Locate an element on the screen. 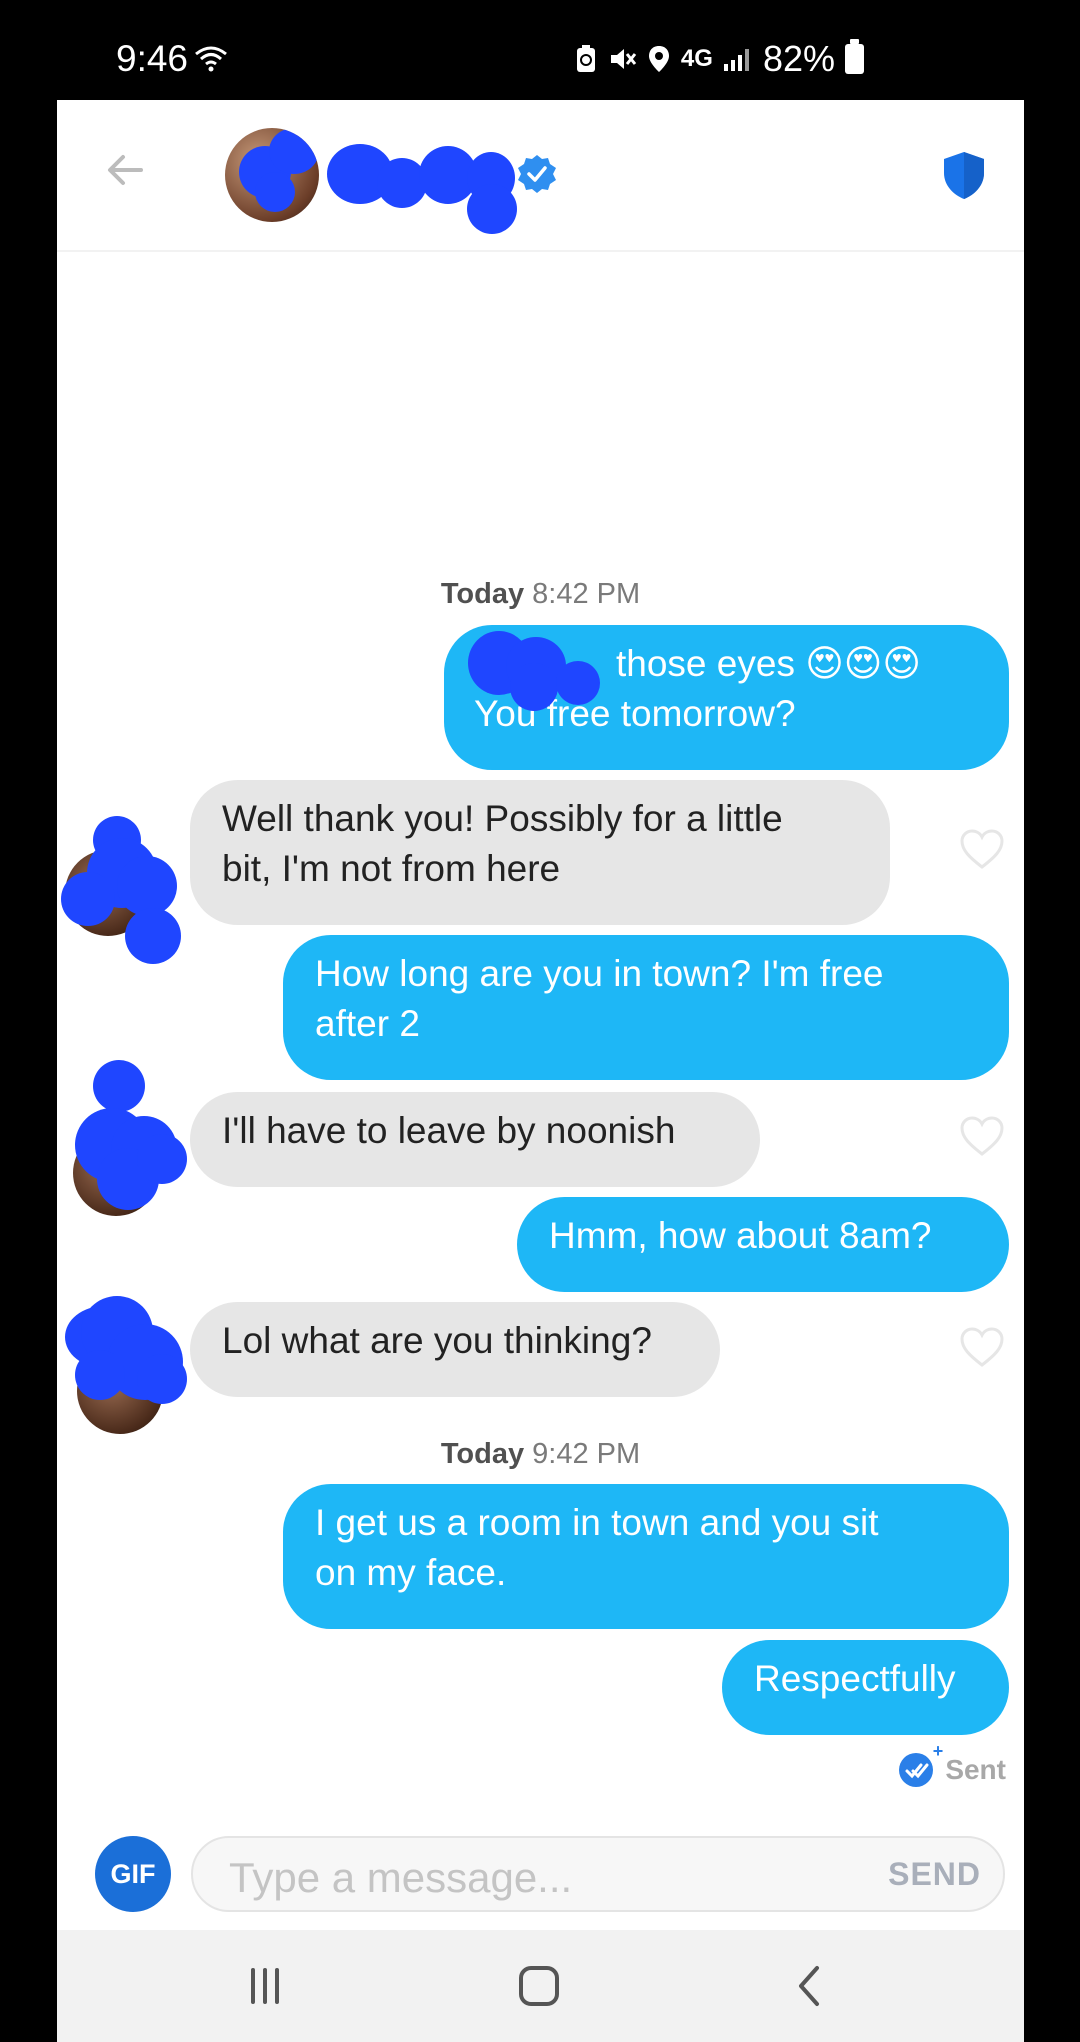 This screenshot has height=2042, width=1080. message-incoming: Lol what are you thinking? is located at coordinates (455, 1349).